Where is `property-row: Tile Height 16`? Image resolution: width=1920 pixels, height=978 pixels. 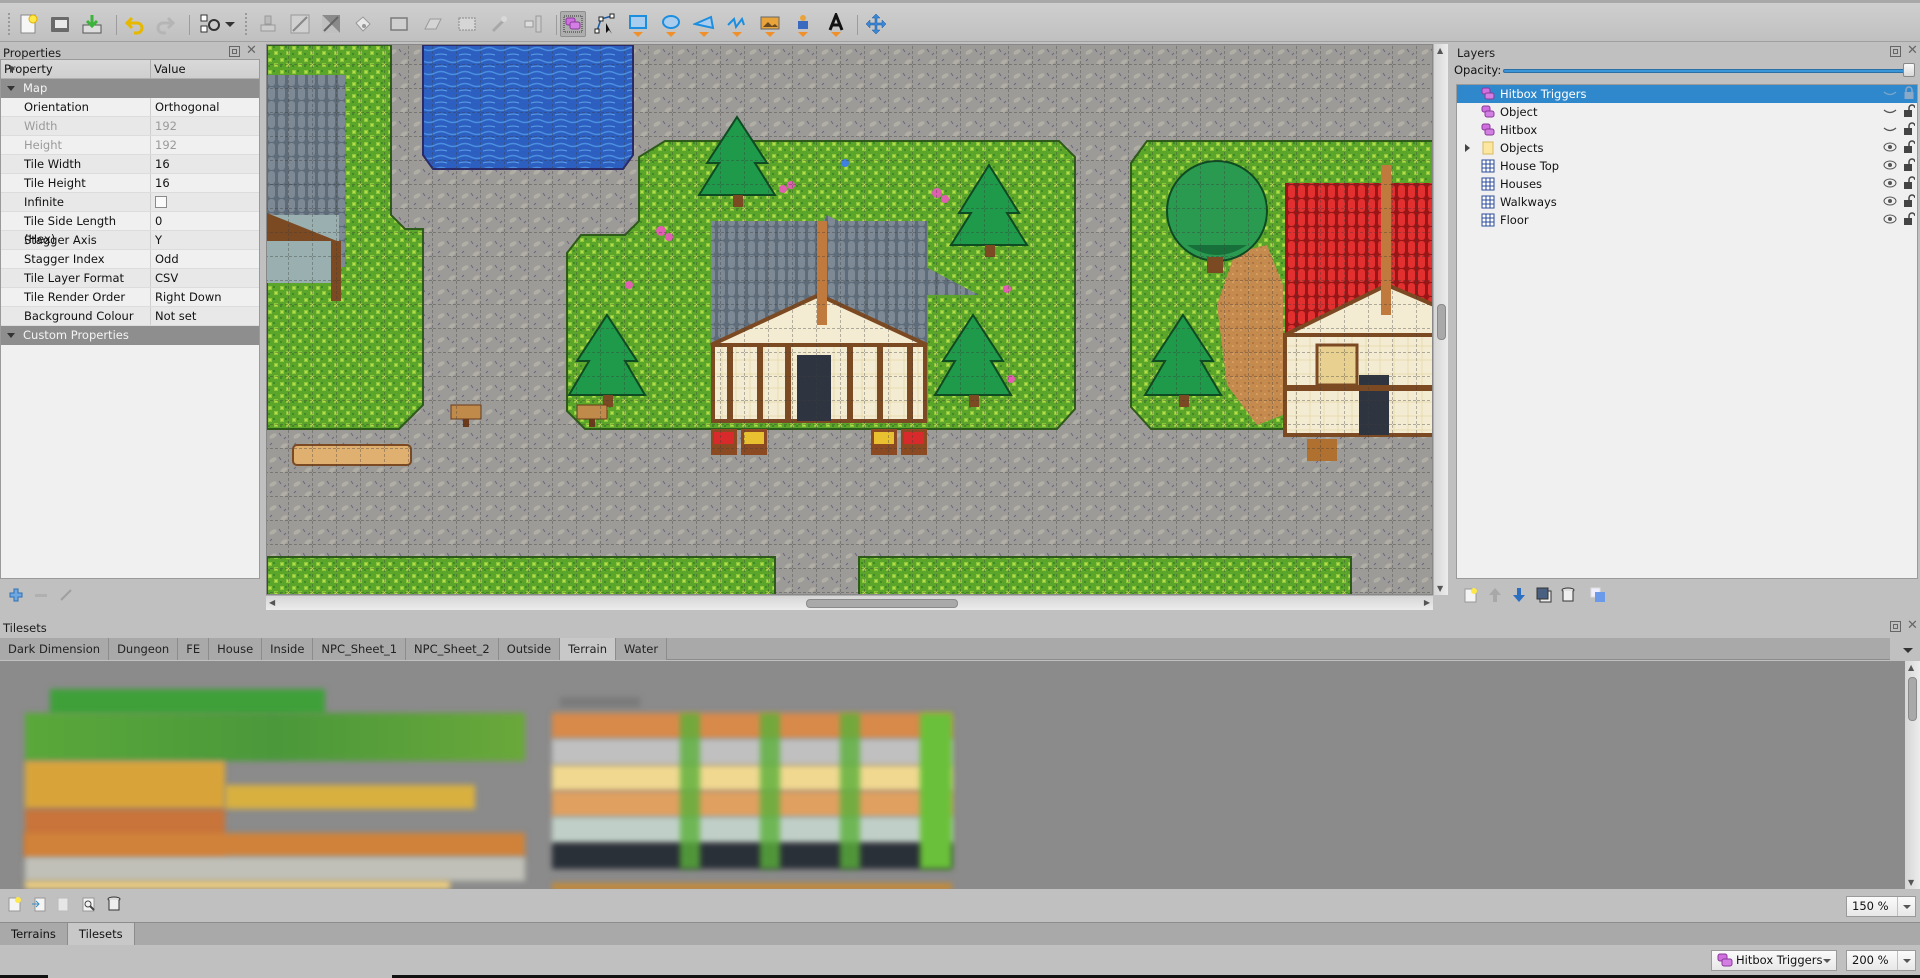 property-row: Tile Height 16 is located at coordinates (130, 183).